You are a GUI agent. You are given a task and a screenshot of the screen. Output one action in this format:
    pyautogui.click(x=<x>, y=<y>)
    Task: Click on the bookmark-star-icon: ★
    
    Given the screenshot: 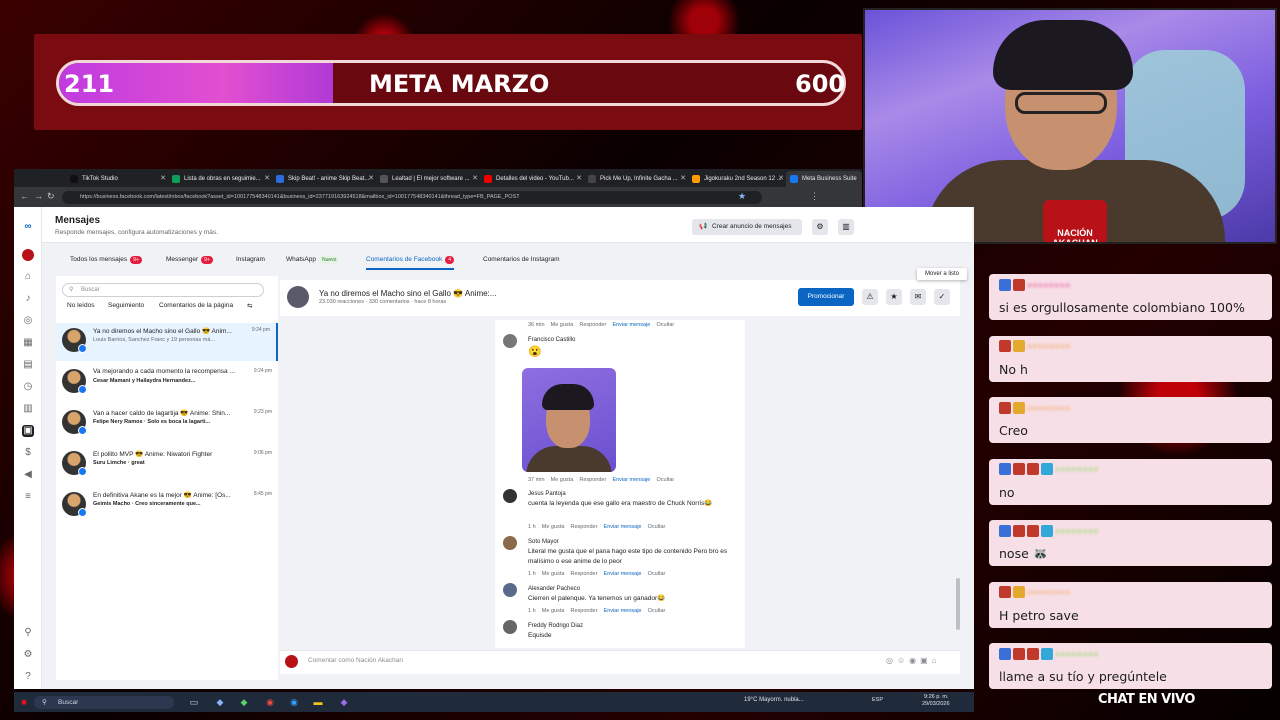 What is the action you would take?
    pyautogui.click(x=742, y=196)
    